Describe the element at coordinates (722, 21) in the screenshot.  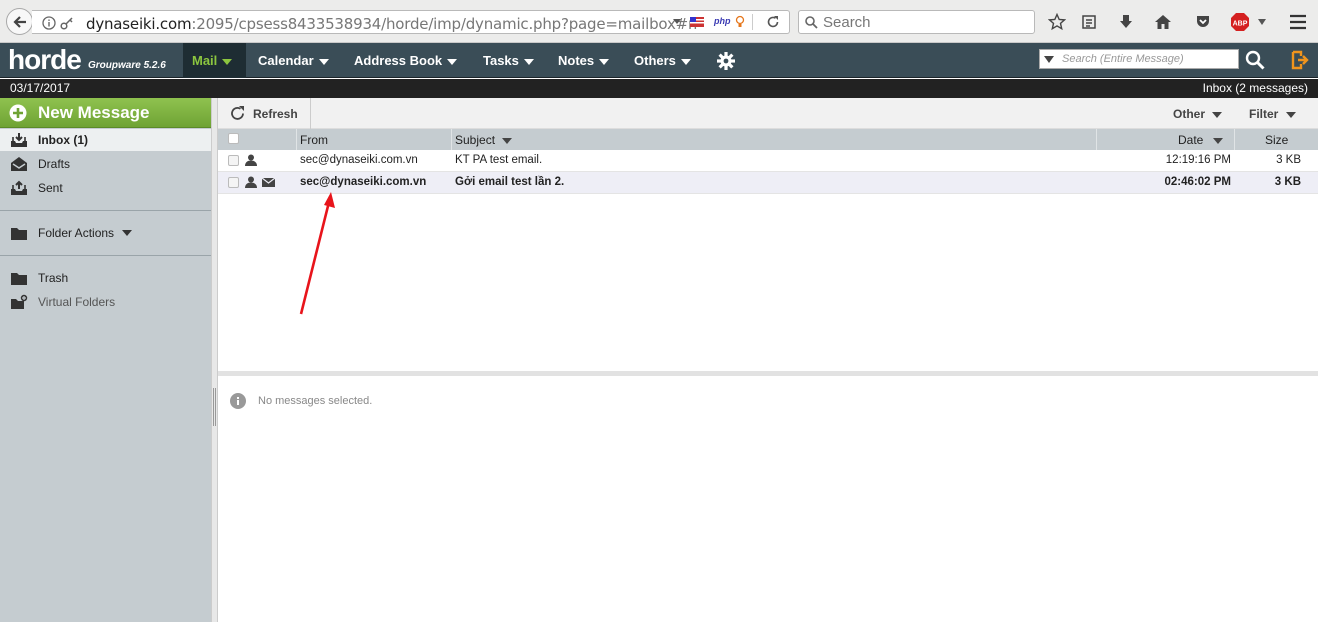
I see `php-icon: php` at that location.